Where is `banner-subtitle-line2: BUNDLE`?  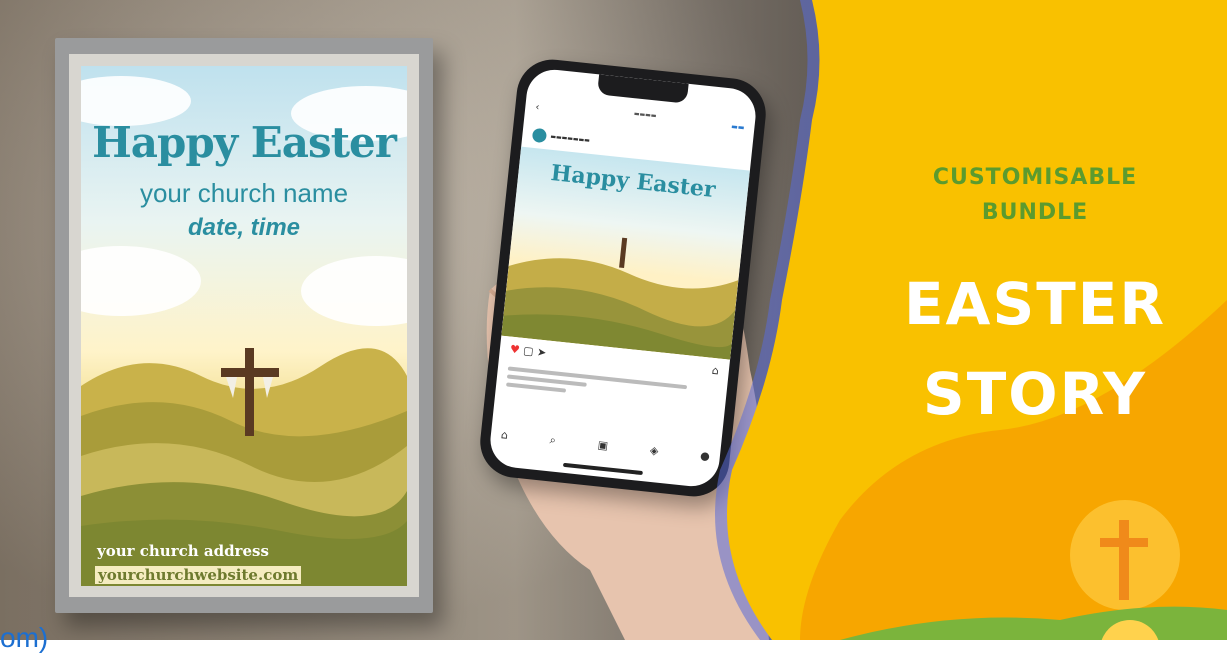 banner-subtitle-line2: BUNDLE is located at coordinates (1035, 212).